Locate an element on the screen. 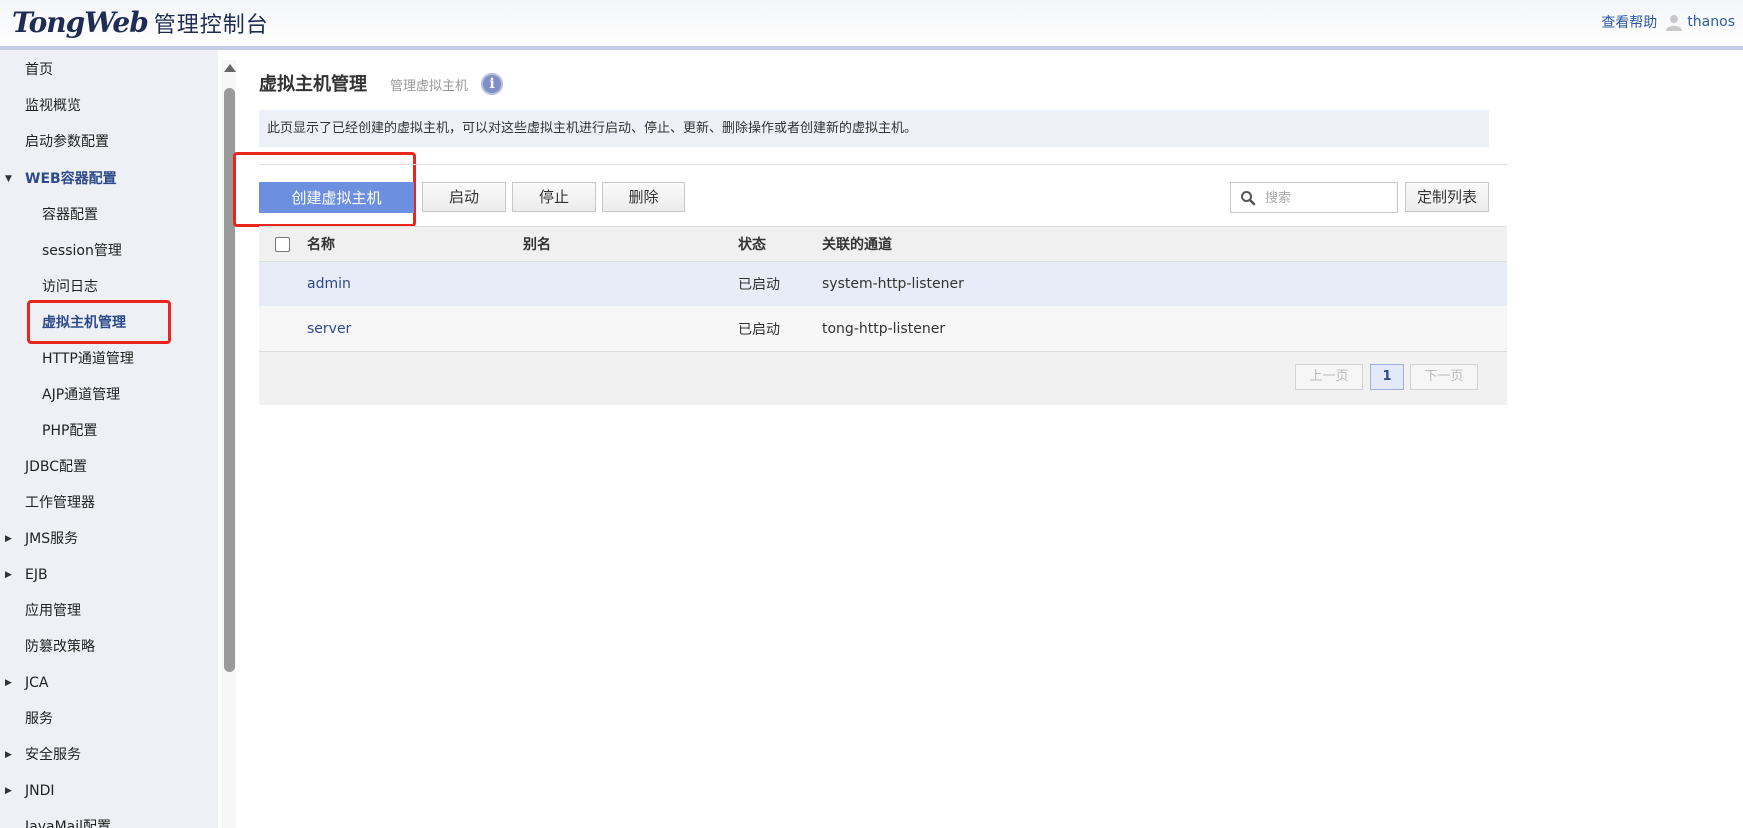  sidebar-item-jms: ▶ JMS服务 is located at coordinates (105, 539).